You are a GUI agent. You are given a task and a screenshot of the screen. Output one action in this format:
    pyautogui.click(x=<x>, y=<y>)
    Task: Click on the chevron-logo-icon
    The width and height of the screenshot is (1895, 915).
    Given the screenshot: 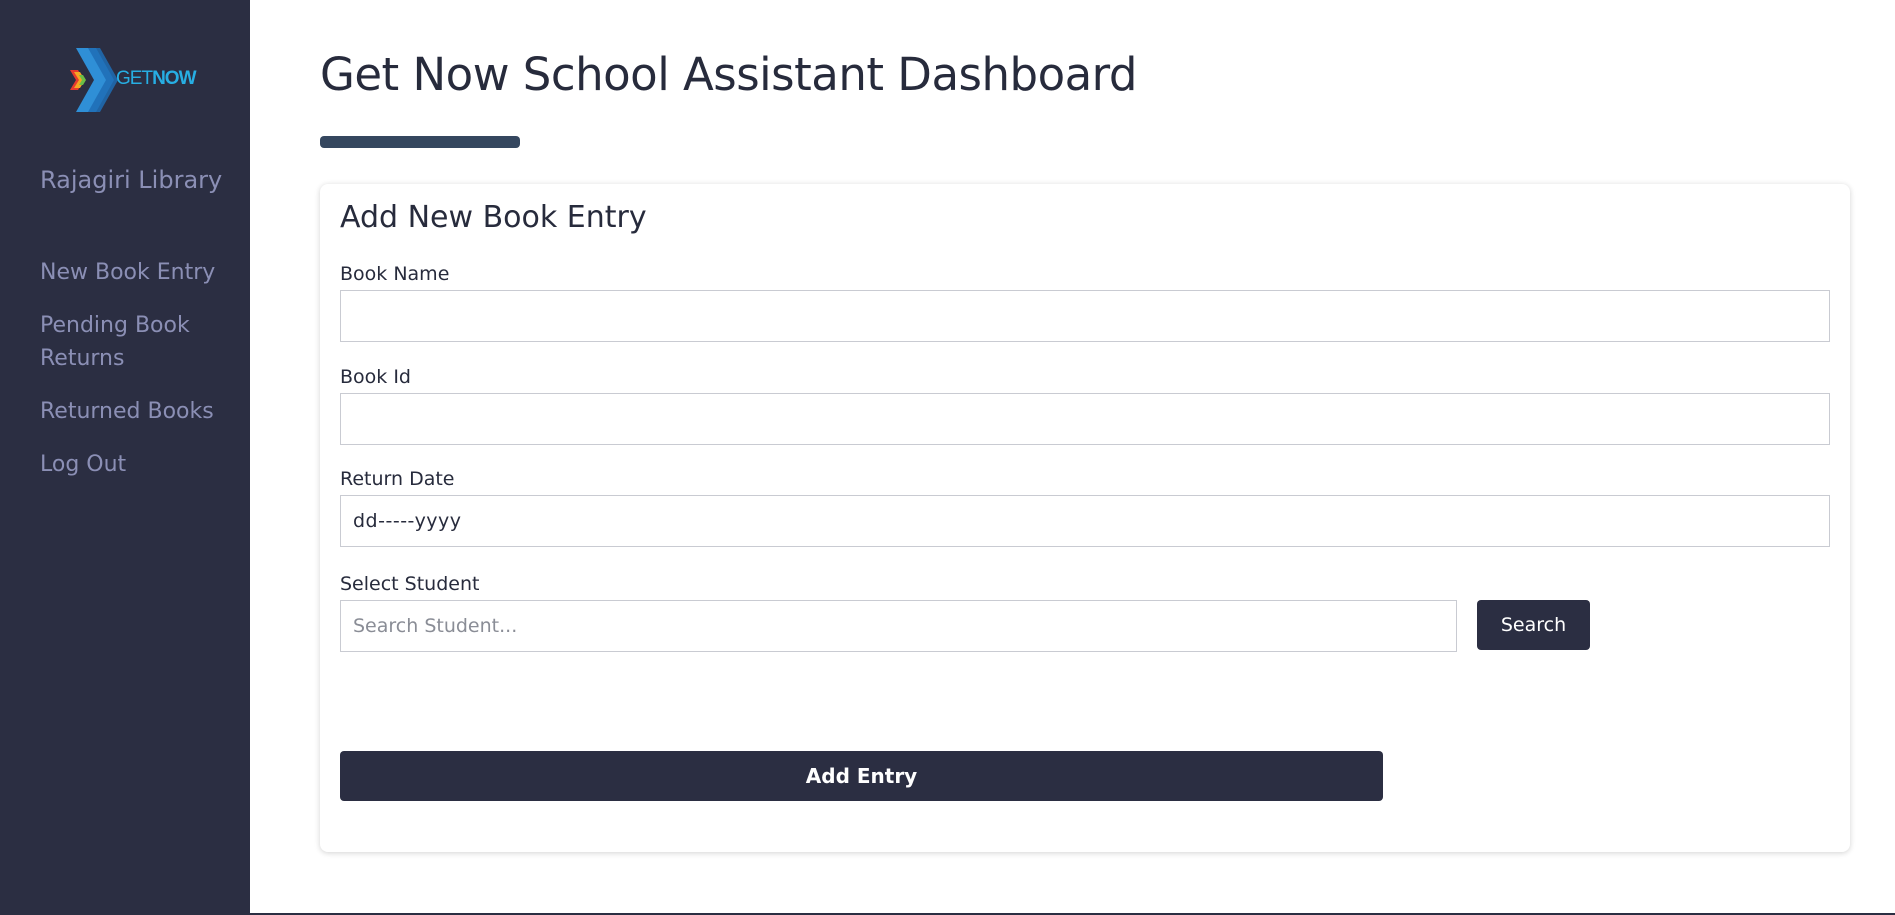 What is the action you would take?
    pyautogui.click(x=94, y=80)
    